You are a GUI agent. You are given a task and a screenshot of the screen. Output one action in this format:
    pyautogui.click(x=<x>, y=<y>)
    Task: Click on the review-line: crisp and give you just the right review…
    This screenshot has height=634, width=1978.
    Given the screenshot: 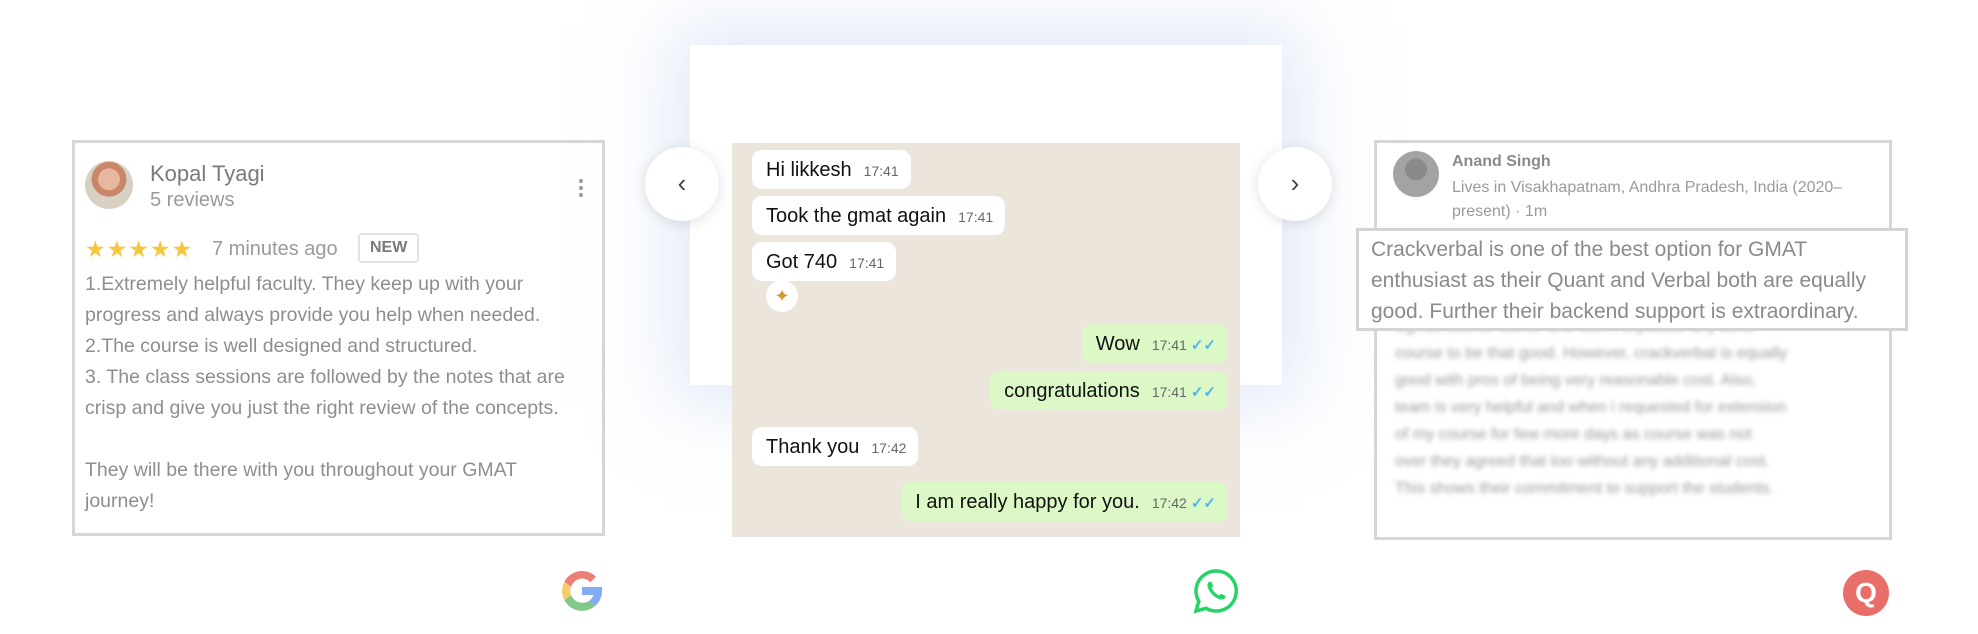 What is the action you would take?
    pyautogui.click(x=322, y=408)
    